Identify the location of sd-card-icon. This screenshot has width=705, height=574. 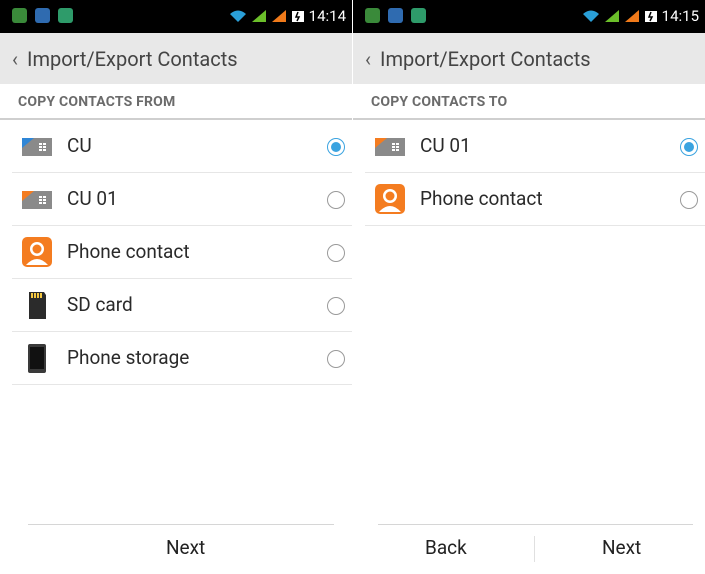
(37, 305).